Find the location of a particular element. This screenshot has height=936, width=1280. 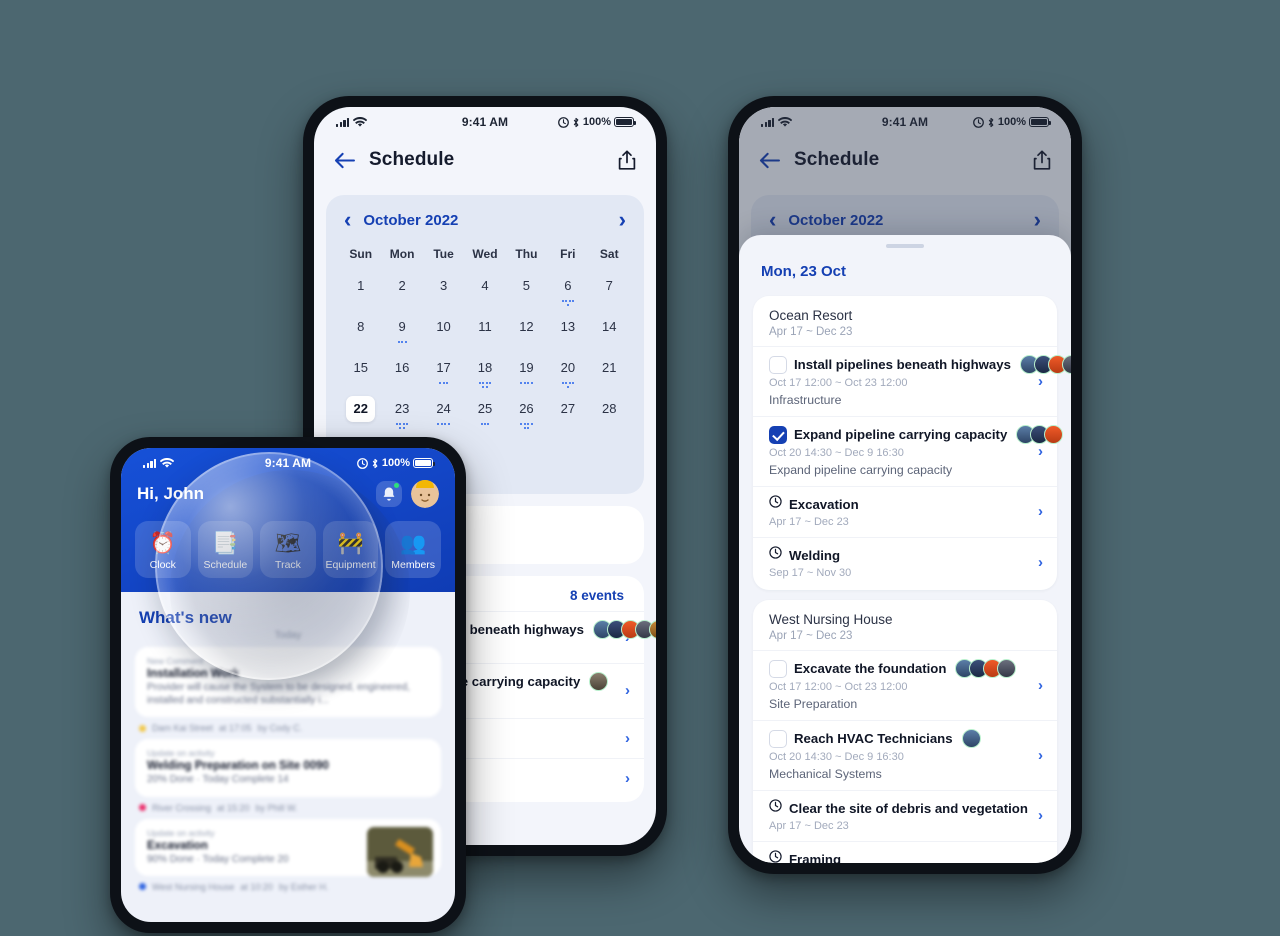

middle-appbar: Schedule is located at coordinates (485, 160).